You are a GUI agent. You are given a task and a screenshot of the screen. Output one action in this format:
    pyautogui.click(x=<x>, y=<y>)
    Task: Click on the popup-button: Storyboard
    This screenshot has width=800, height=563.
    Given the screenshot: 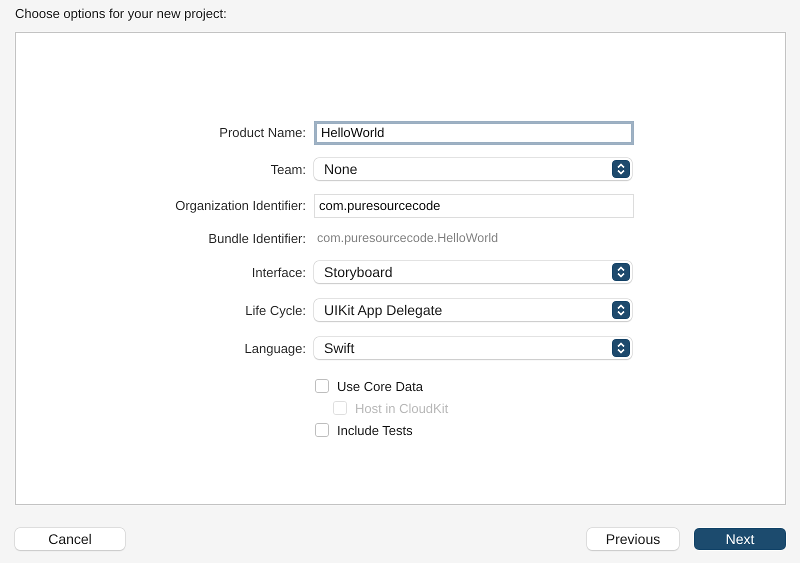 What is the action you would take?
    pyautogui.click(x=473, y=272)
    